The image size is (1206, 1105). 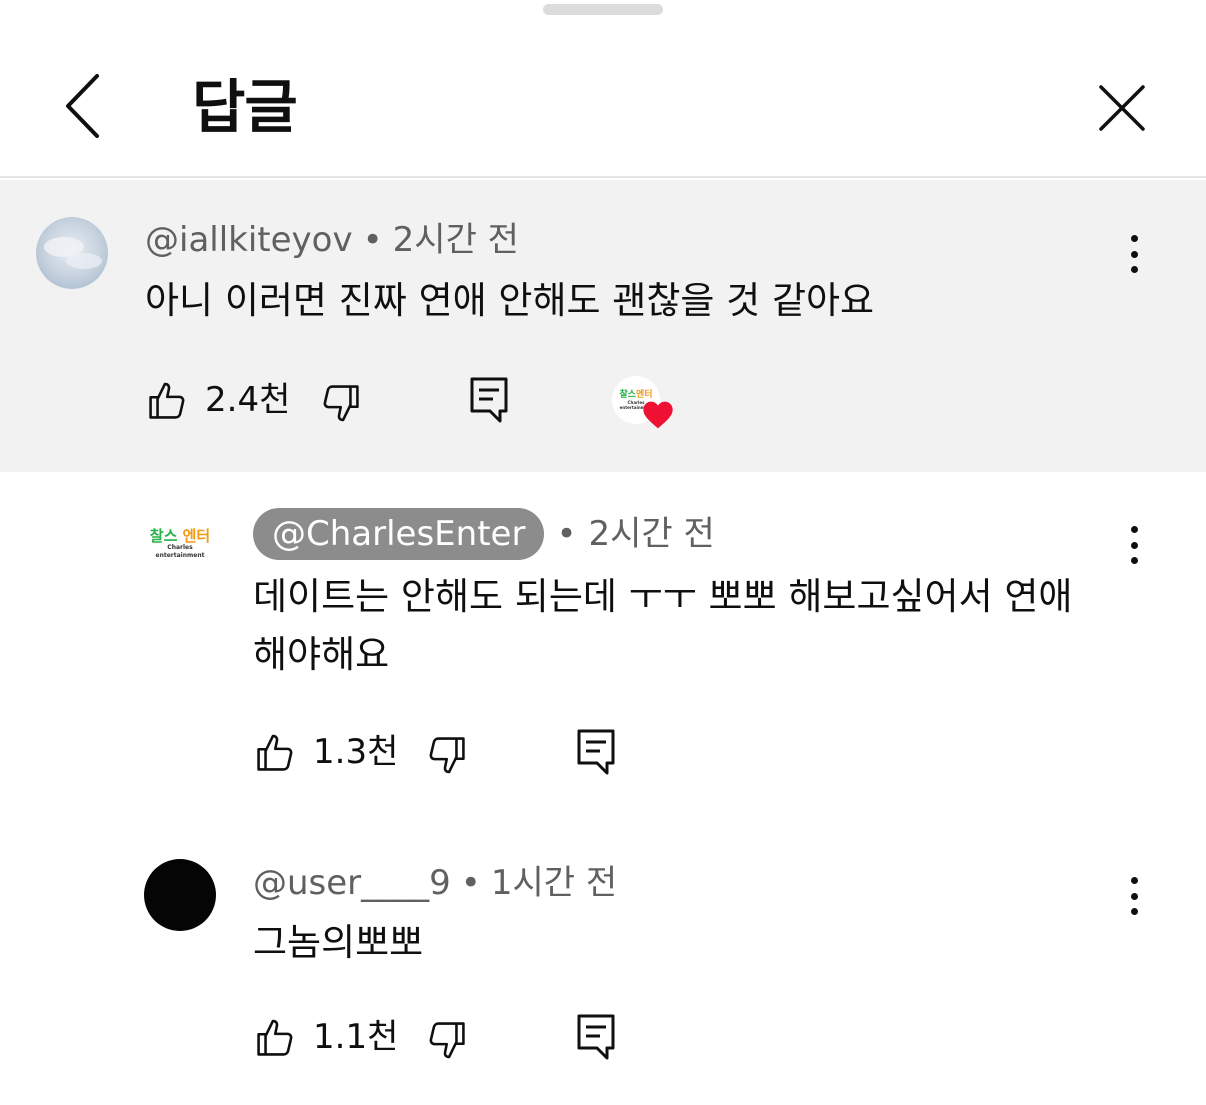 I want to click on charles-entertainment-logo: 찰스 엔터 Charles entertainment, so click(x=180, y=543).